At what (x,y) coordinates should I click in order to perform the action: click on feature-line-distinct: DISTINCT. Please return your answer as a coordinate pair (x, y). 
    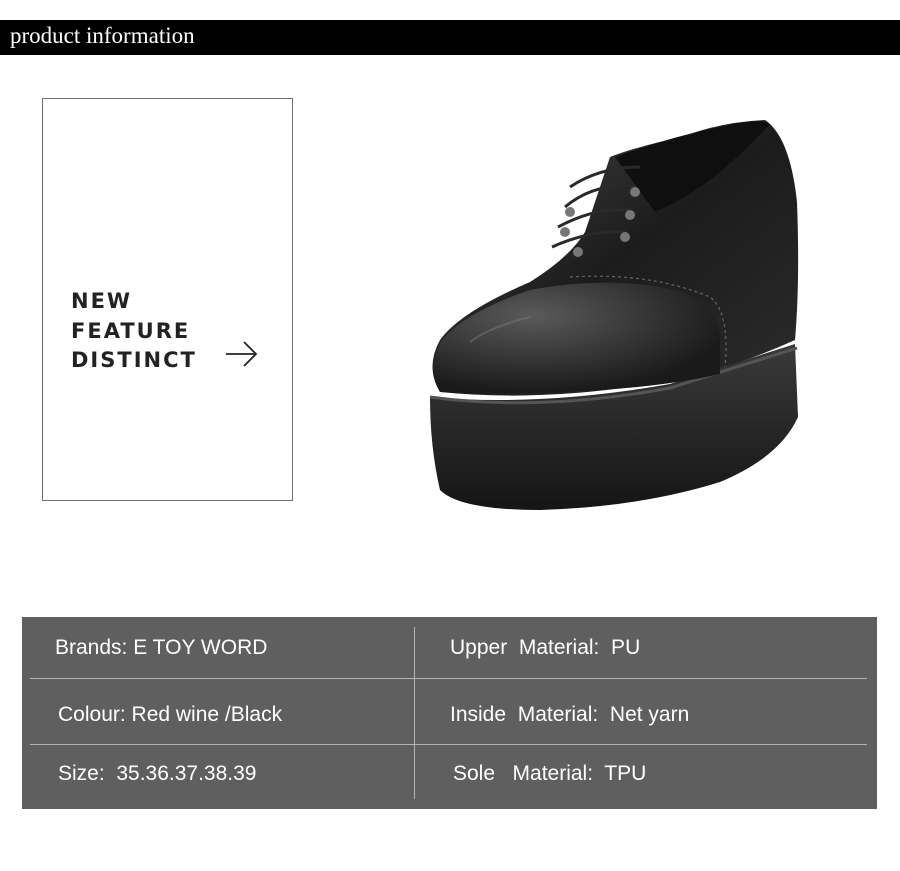
    Looking at the image, I should click on (134, 360).